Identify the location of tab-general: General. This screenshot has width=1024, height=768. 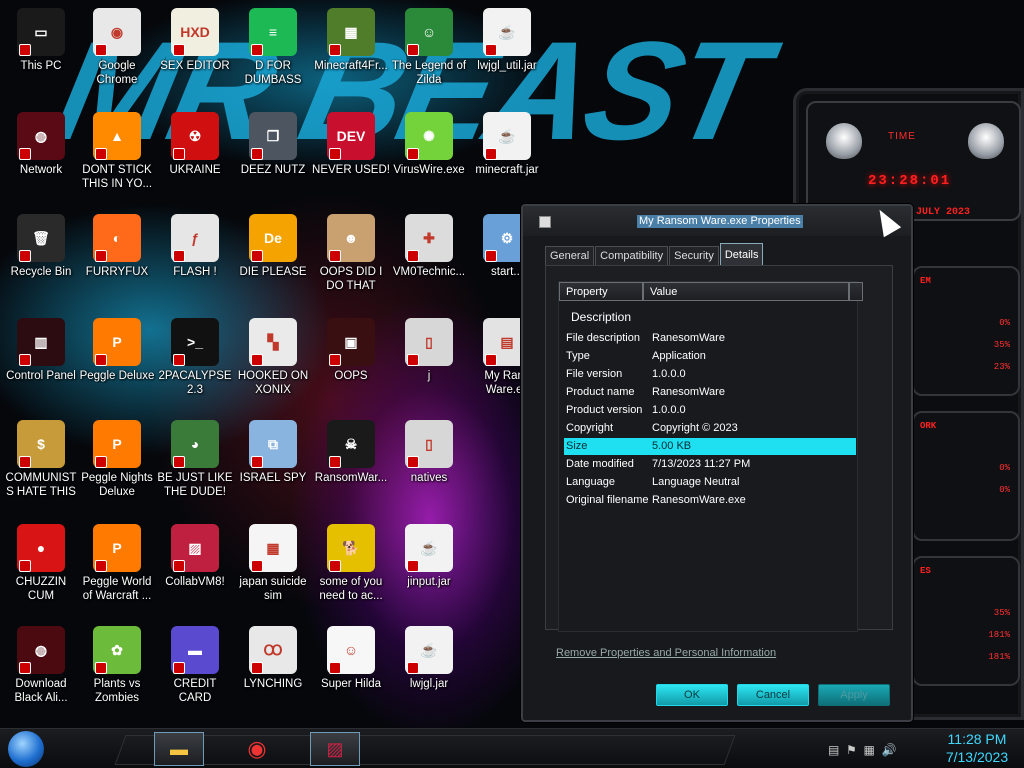
(570, 255).